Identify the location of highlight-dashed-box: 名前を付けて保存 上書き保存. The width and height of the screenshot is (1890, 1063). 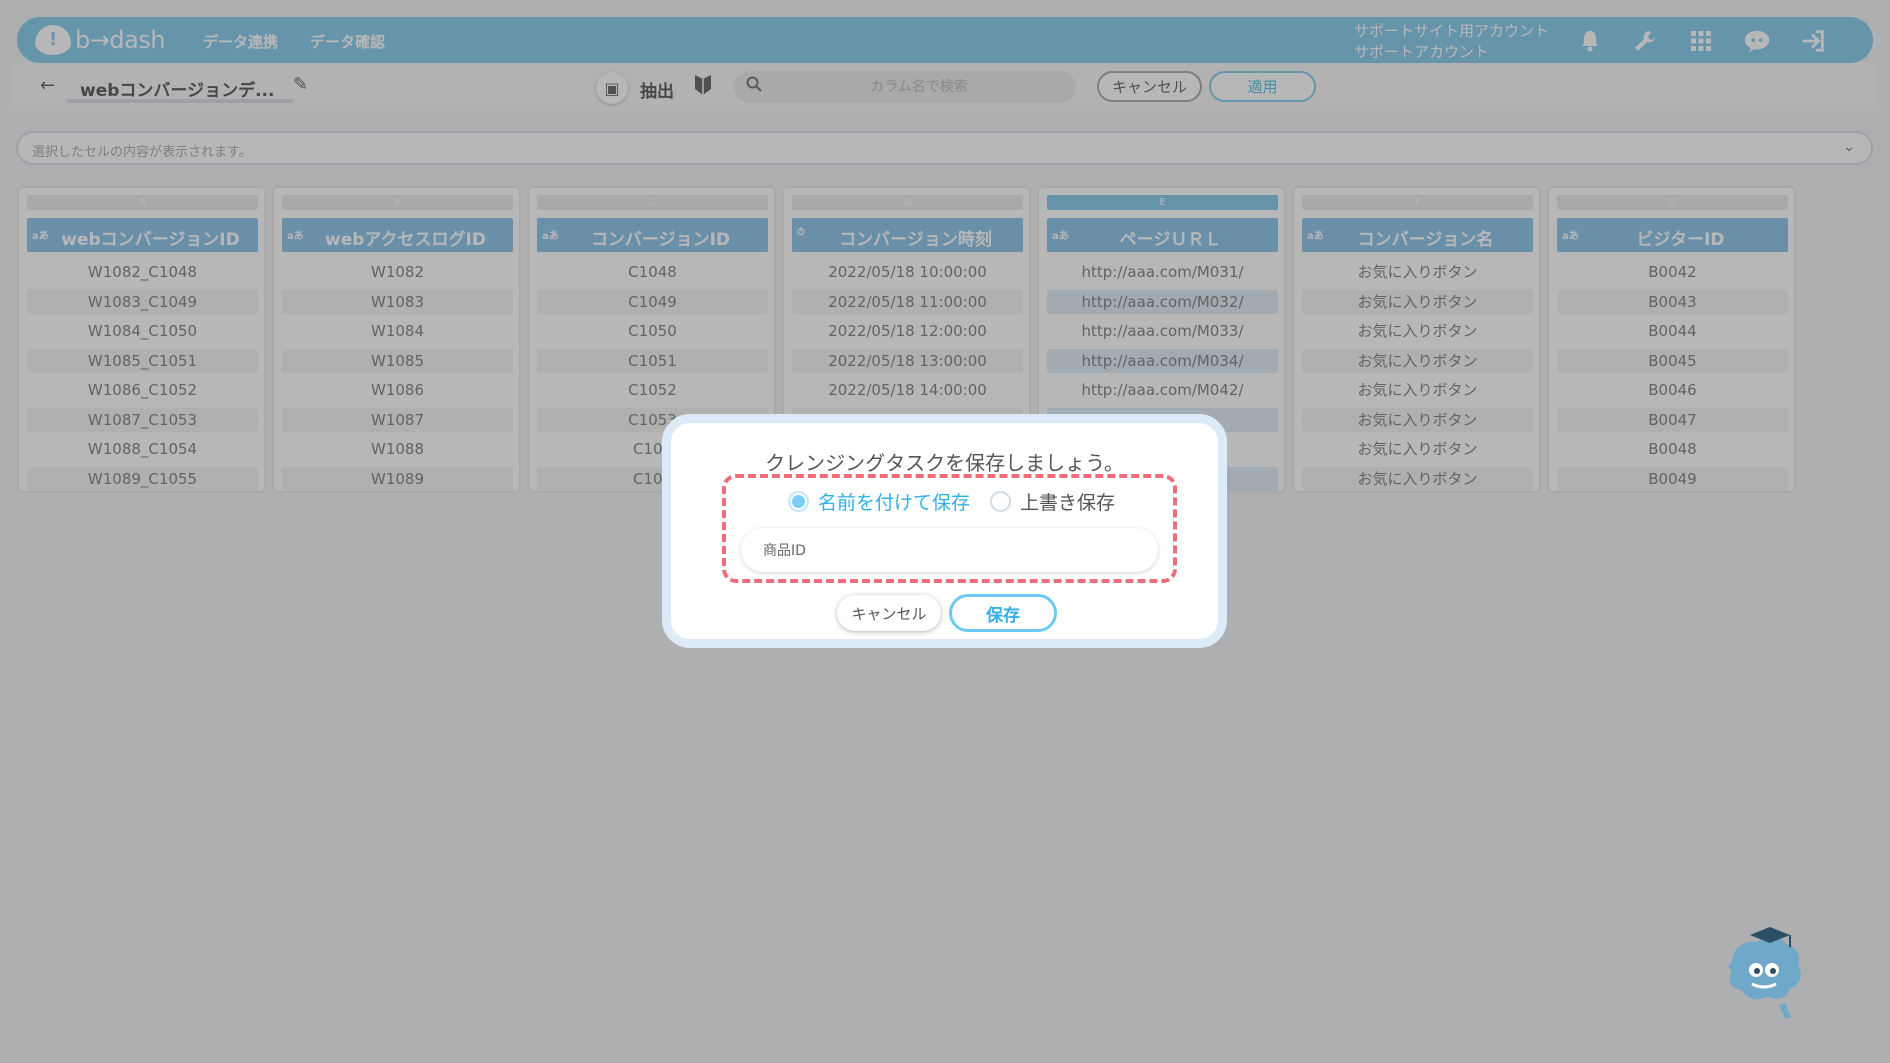
(949, 528).